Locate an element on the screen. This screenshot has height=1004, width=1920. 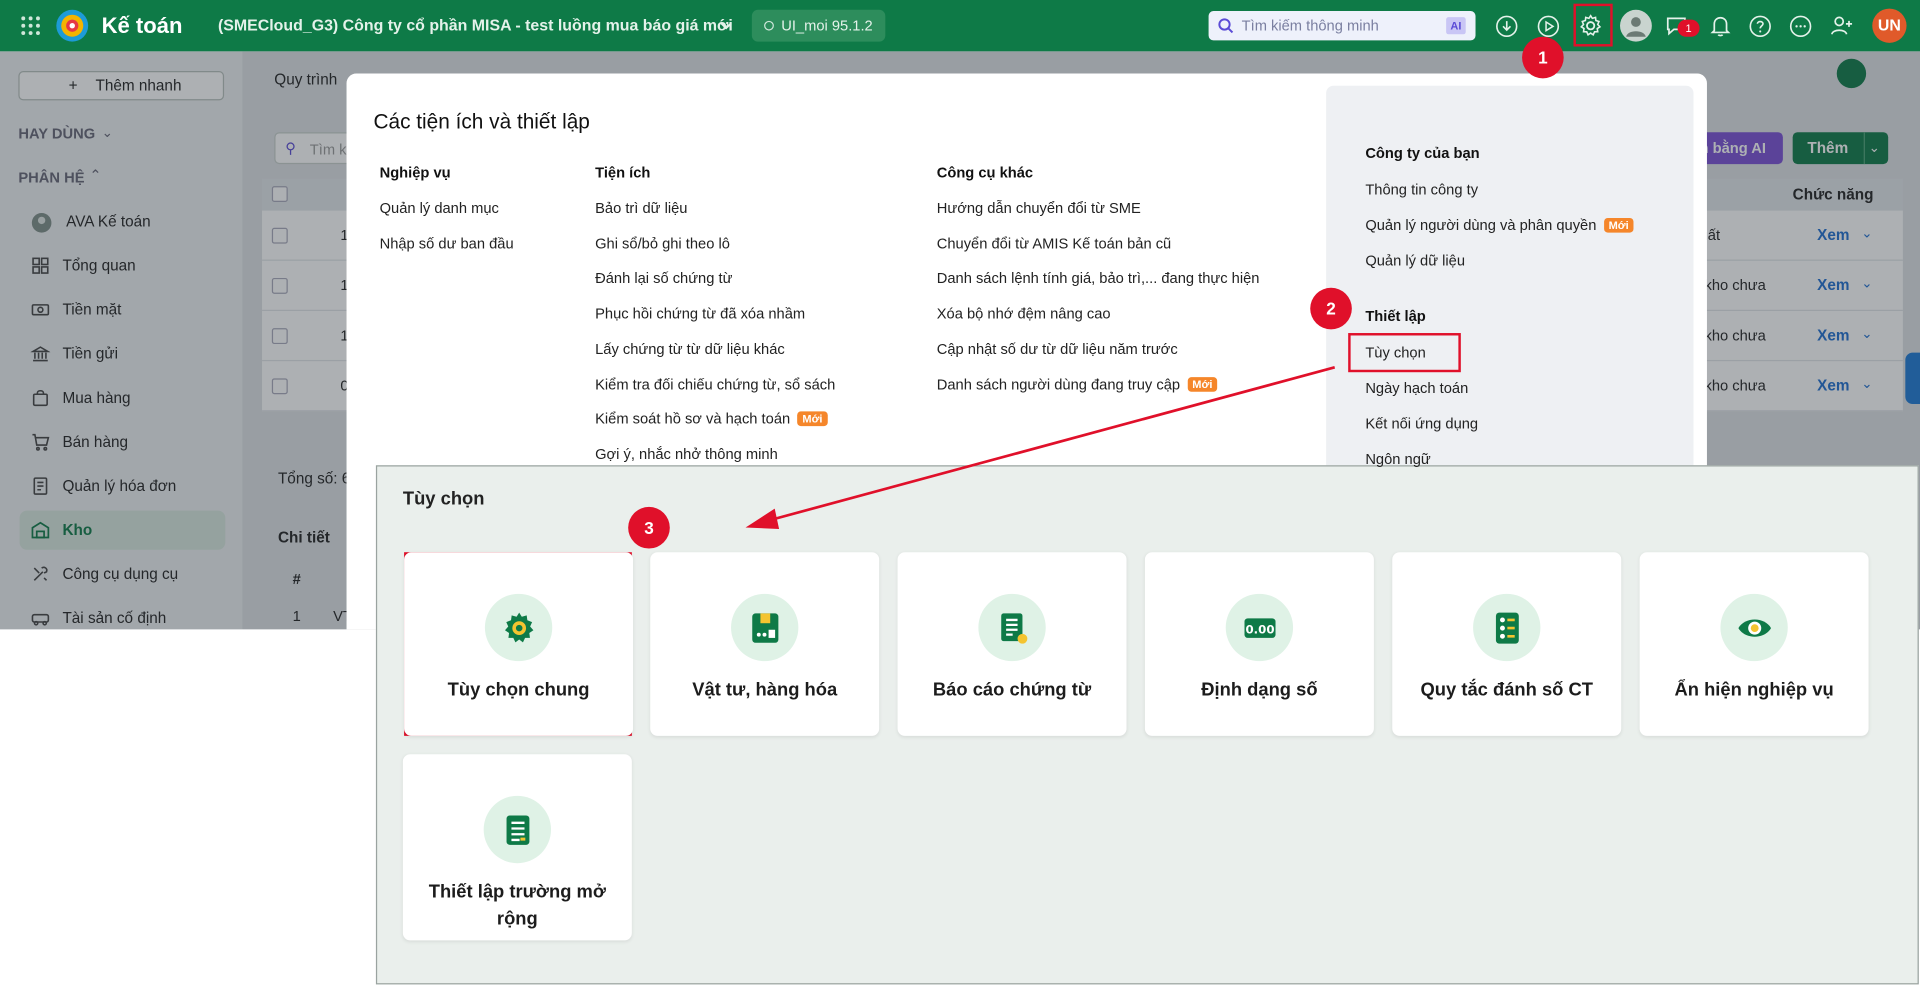
menu-link-label: Ghi sổ/bỏ ghi theo lô is located at coordinates (662, 243).